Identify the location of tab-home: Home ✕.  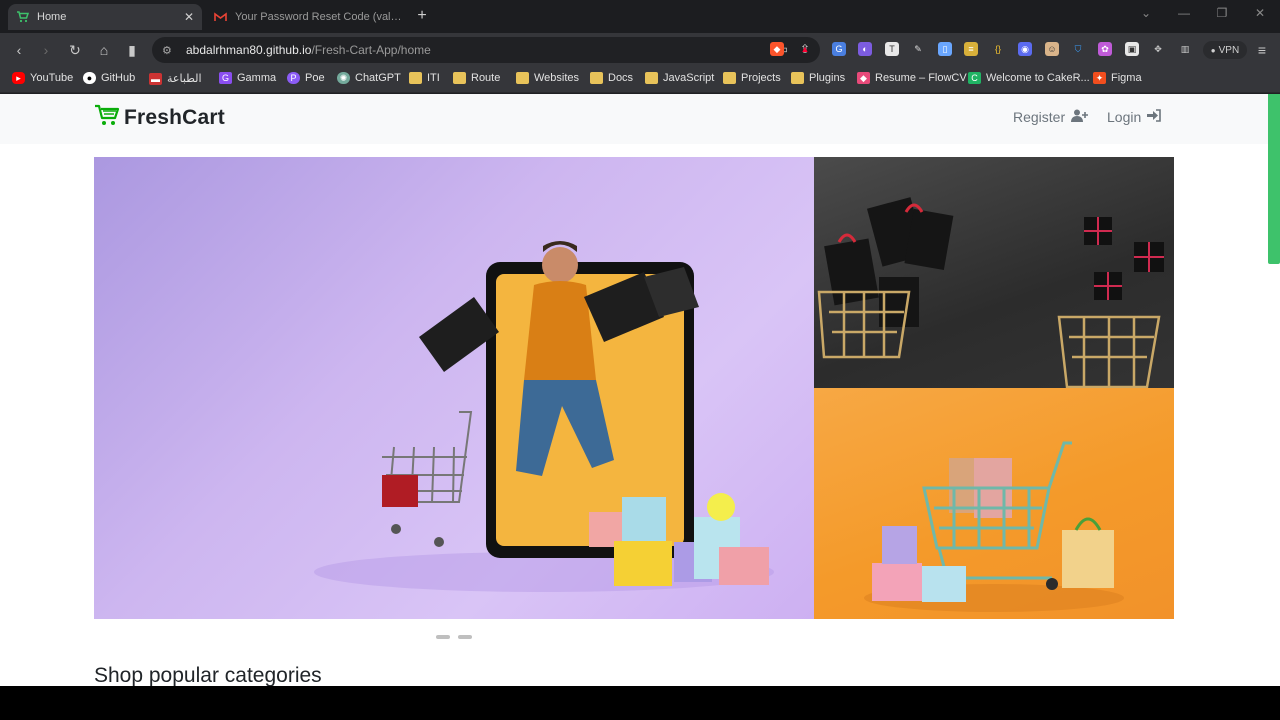
(105, 17).